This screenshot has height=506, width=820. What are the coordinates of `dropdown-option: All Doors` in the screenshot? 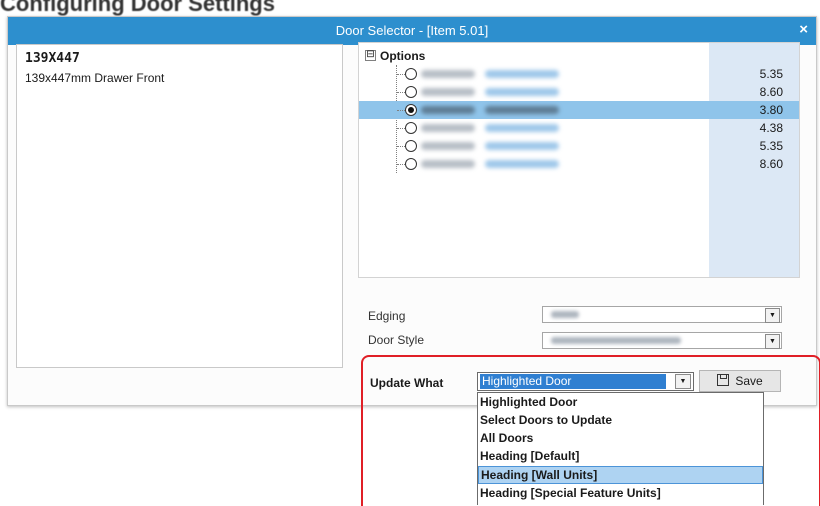 It's located at (620, 439).